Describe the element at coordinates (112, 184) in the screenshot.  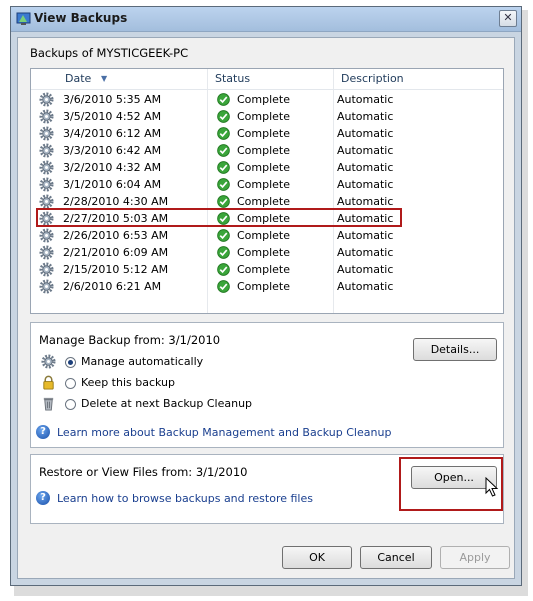
I see `backup-date: 3/1/2010 6:04 AM` at that location.